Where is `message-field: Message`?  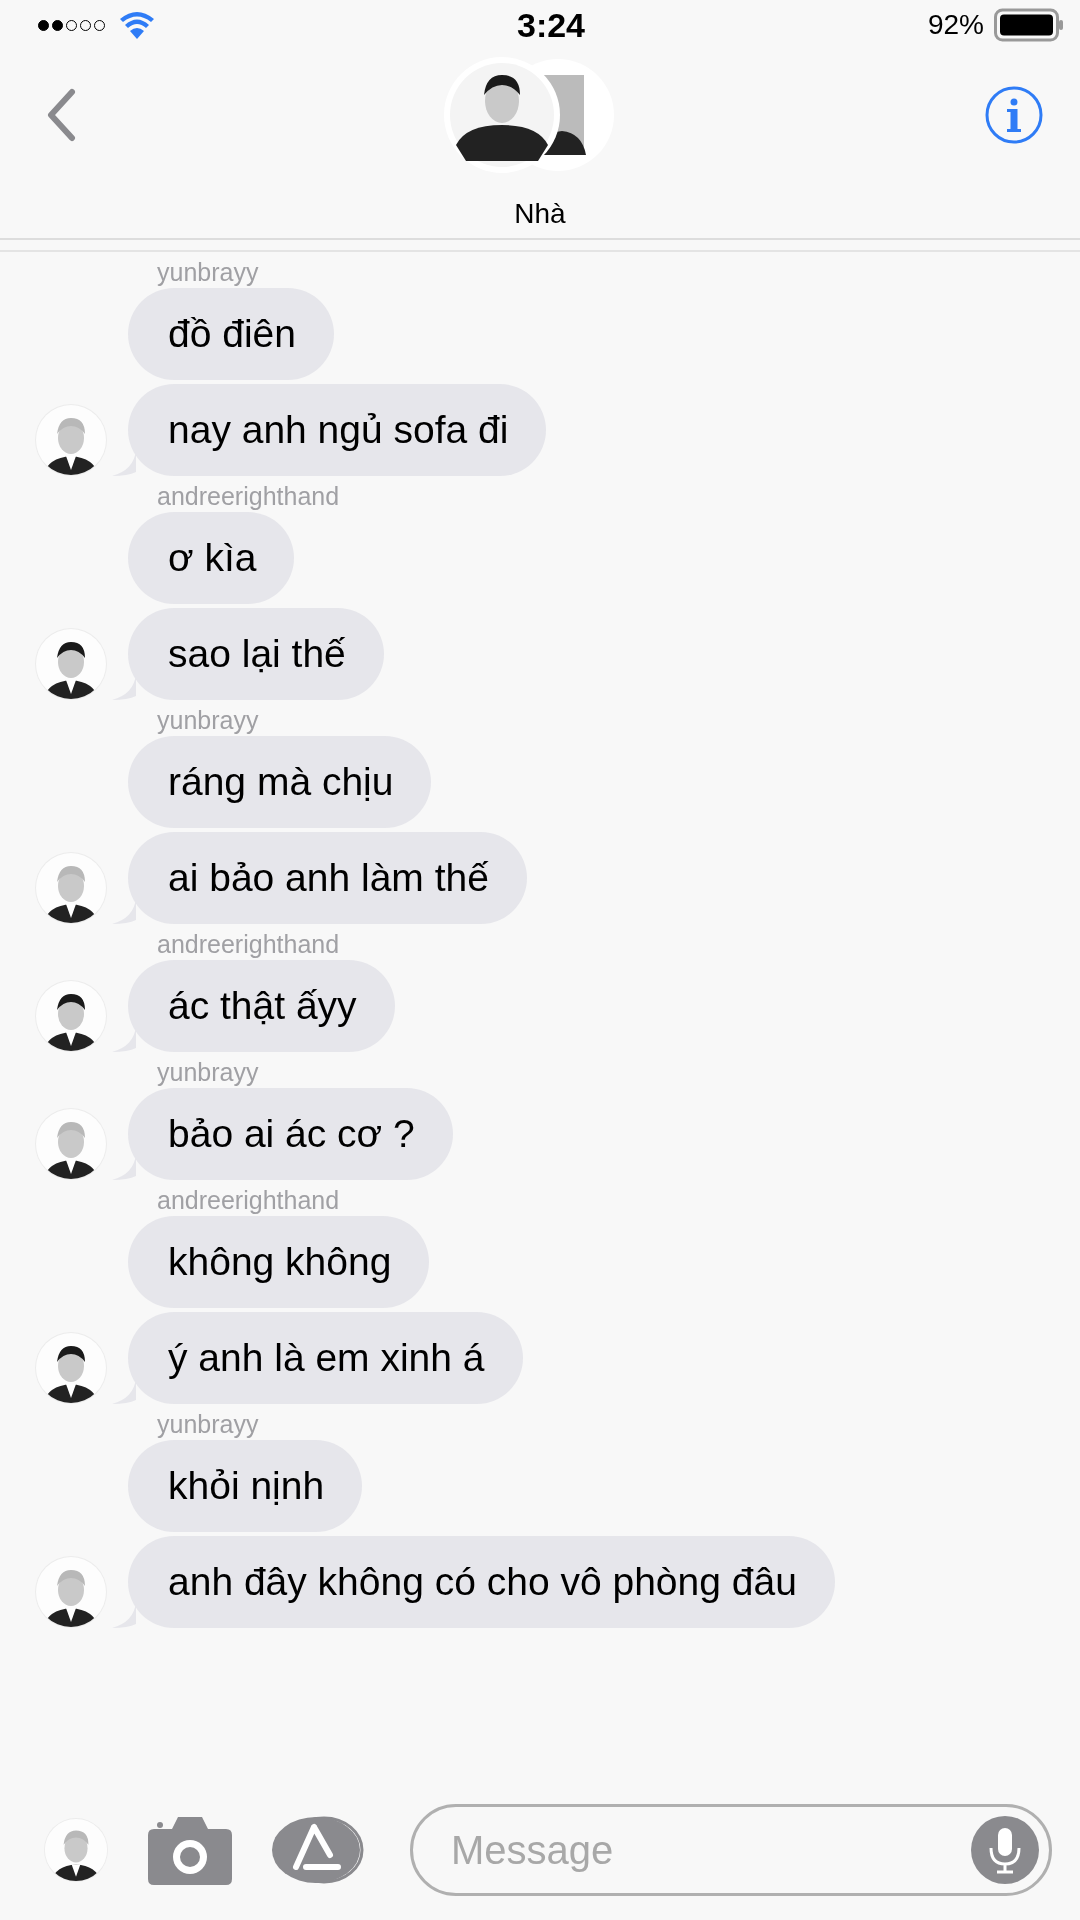 message-field: Message is located at coordinates (710, 1850).